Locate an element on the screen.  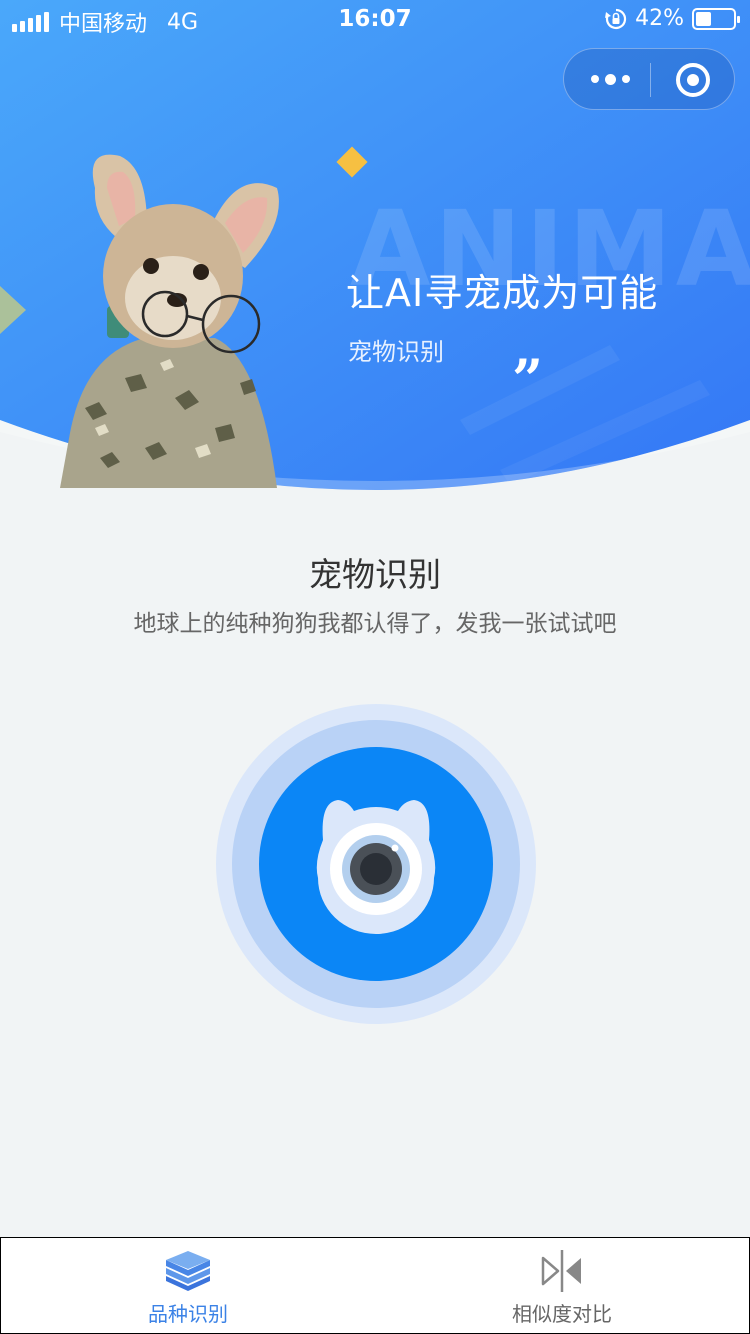
mini-program-capsule is located at coordinates (649, 79).